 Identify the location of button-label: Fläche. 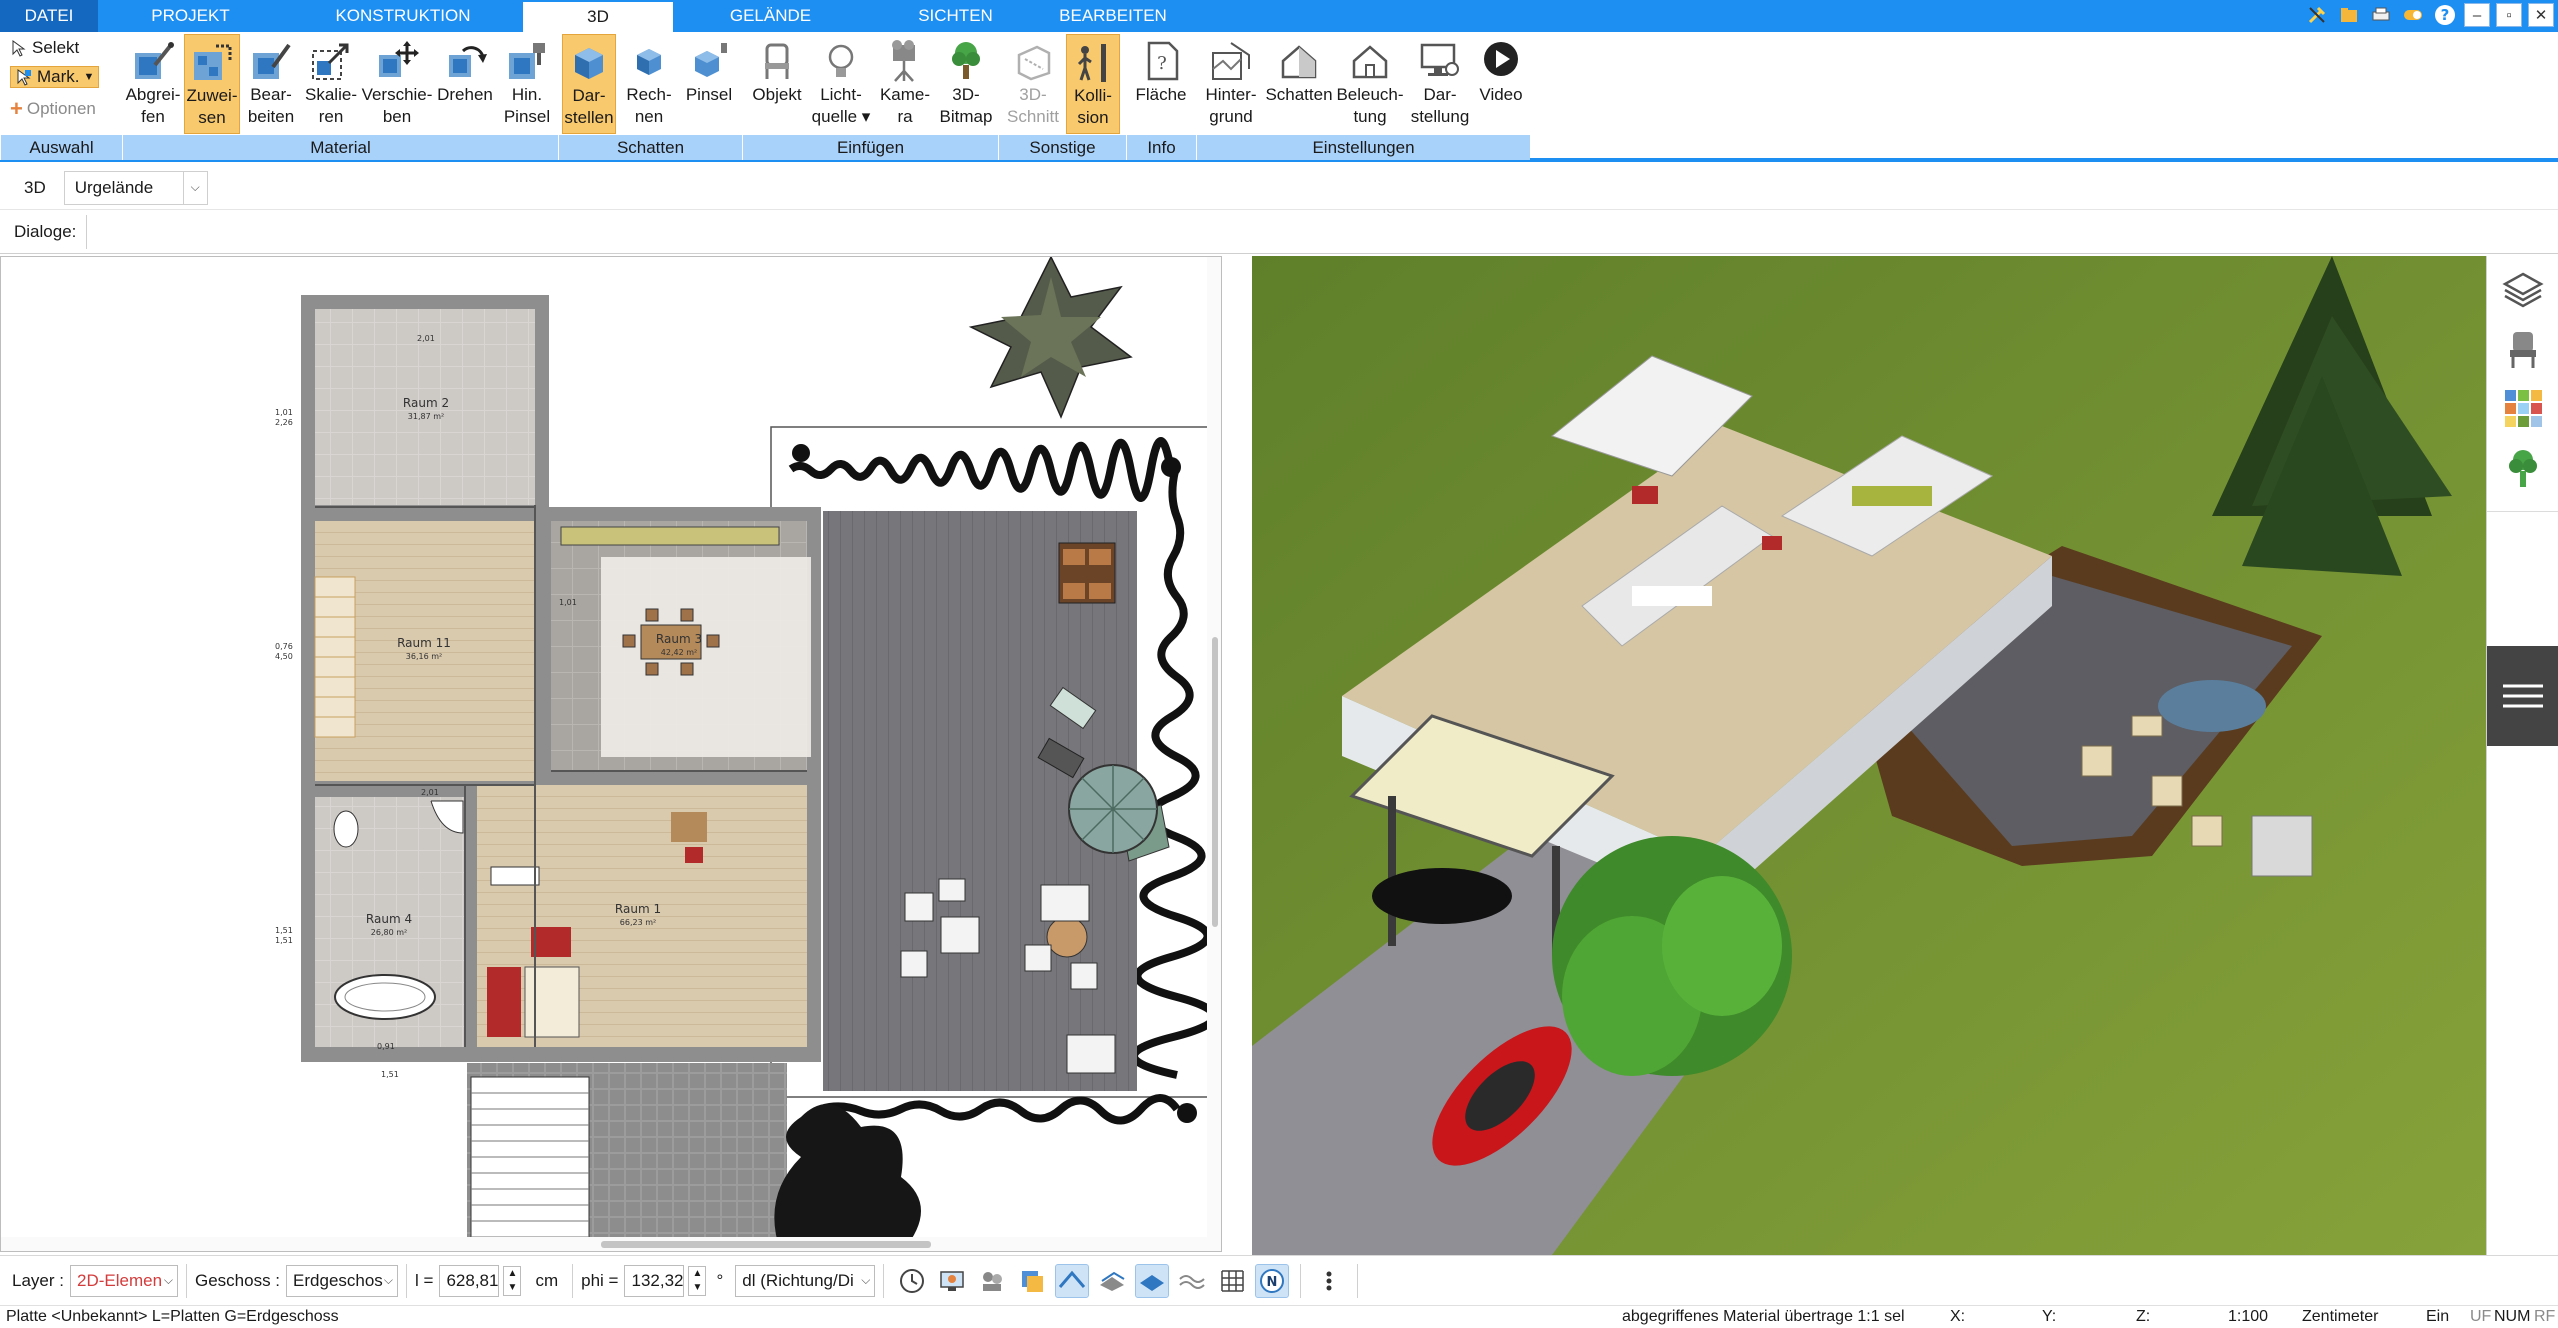
(1161, 94).